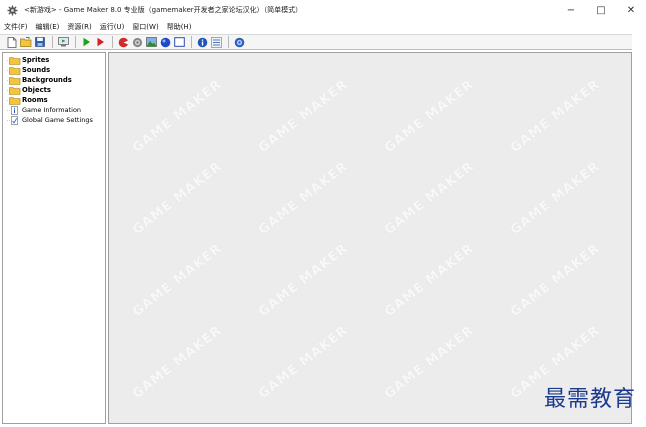 This screenshot has width=646, height=427. Describe the element at coordinates (48, 27) in the screenshot. I see `menu-edit: 编辑(E)` at that location.